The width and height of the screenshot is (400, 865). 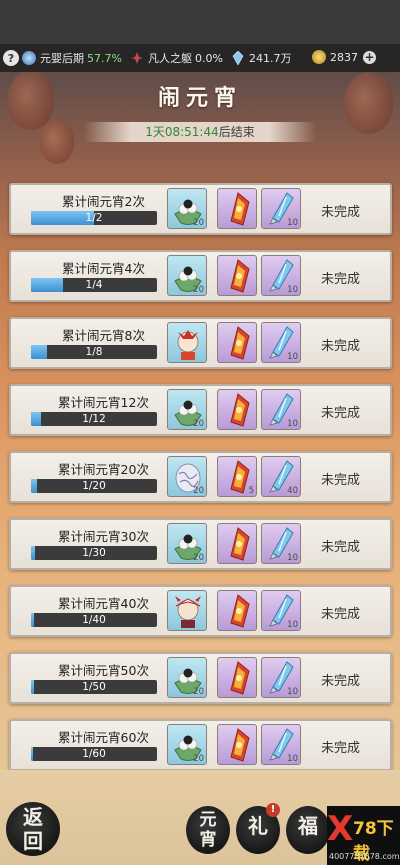 I want to click on task-row: 累计闹元宵12次 1/12 20 10 未完成, so click(x=200, y=410).